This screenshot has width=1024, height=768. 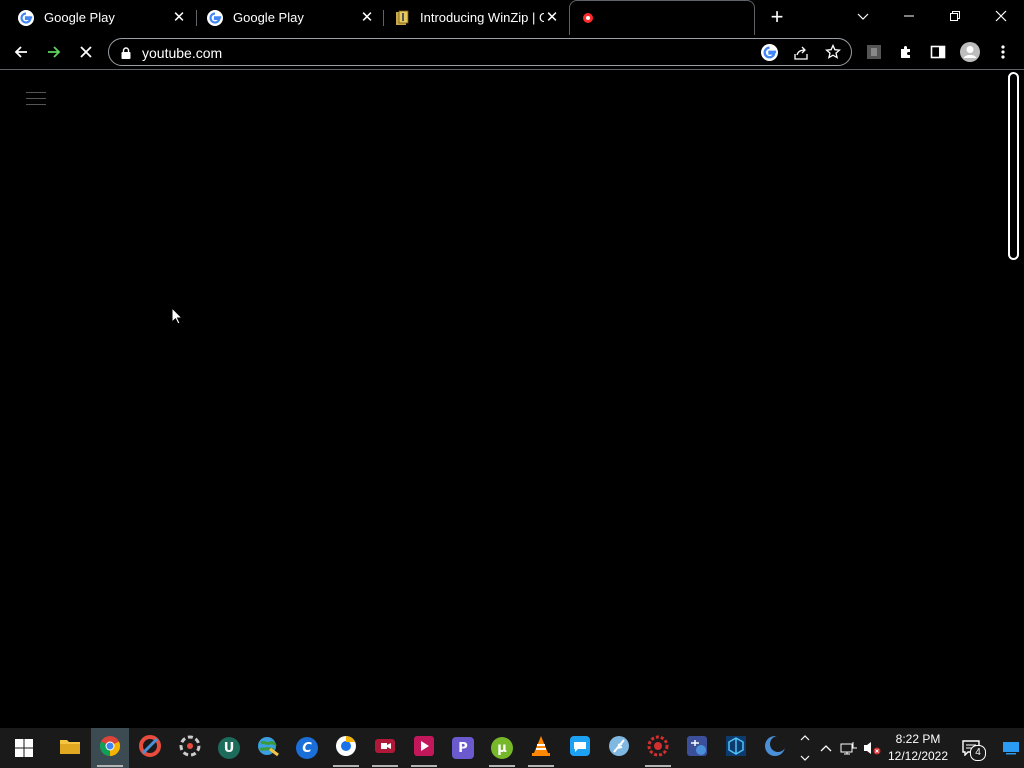 I want to click on taskbar-ccleaner, so click(x=150, y=748).